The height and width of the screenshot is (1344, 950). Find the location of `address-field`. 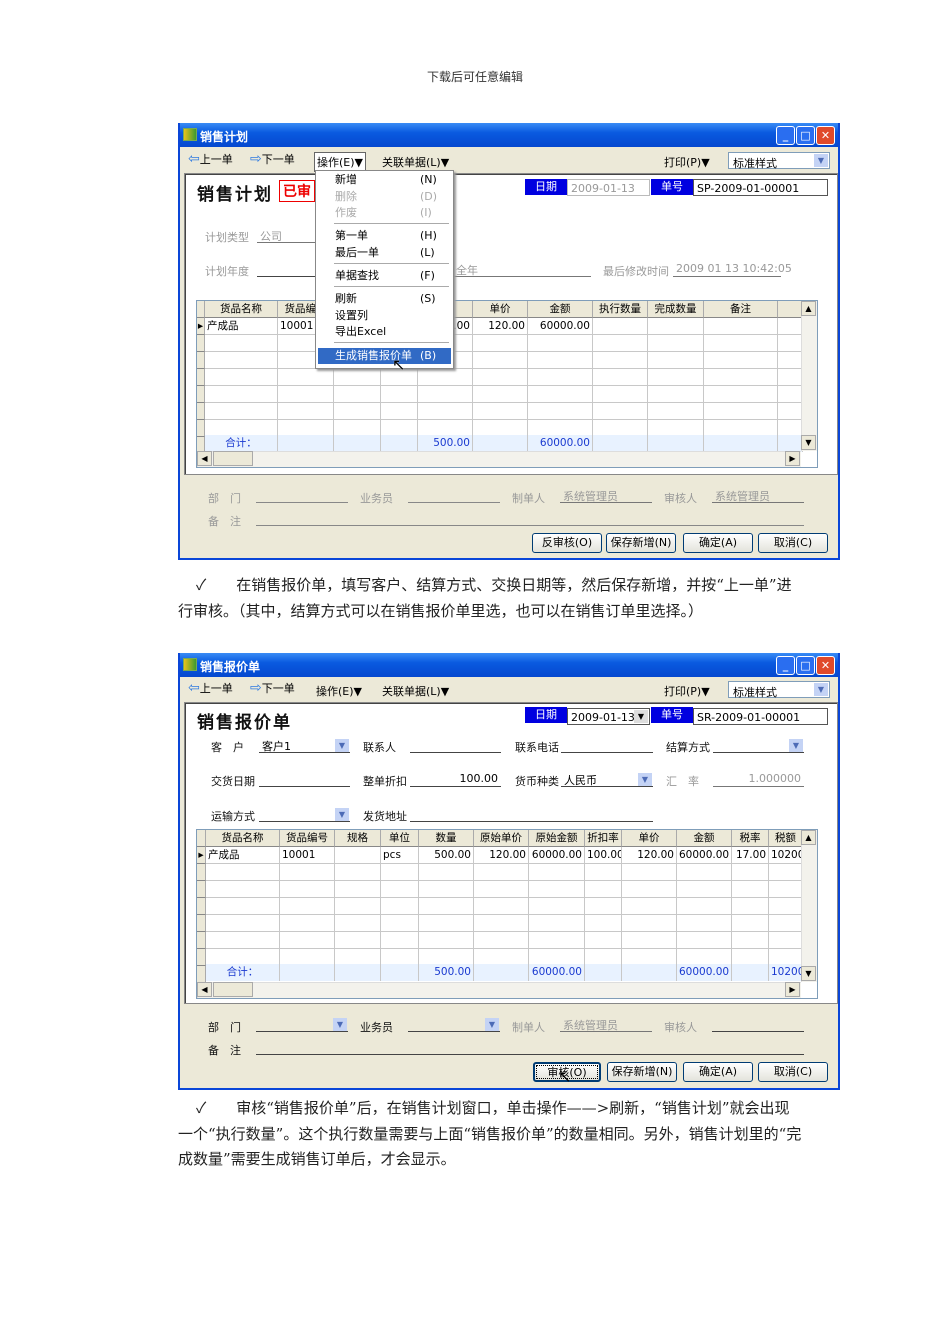

address-field is located at coordinates (531, 814).